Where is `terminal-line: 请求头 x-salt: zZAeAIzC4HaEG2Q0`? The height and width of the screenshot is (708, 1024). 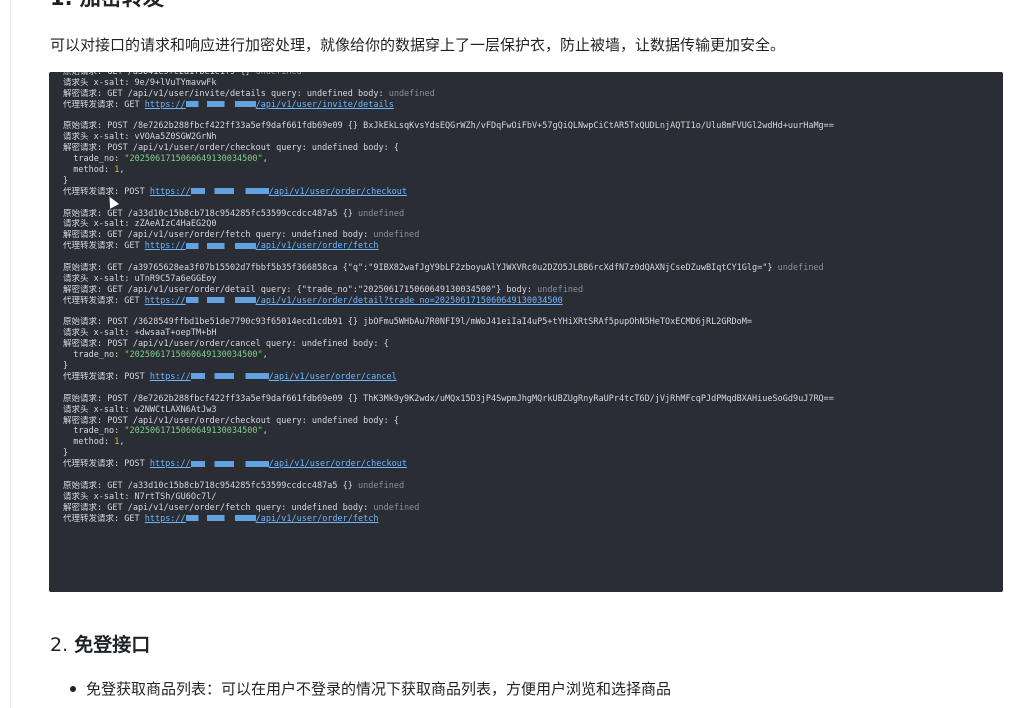 terminal-line: 请求头 x-salt: zZAeAIzC4HaEG2Q0 is located at coordinates (530, 224).